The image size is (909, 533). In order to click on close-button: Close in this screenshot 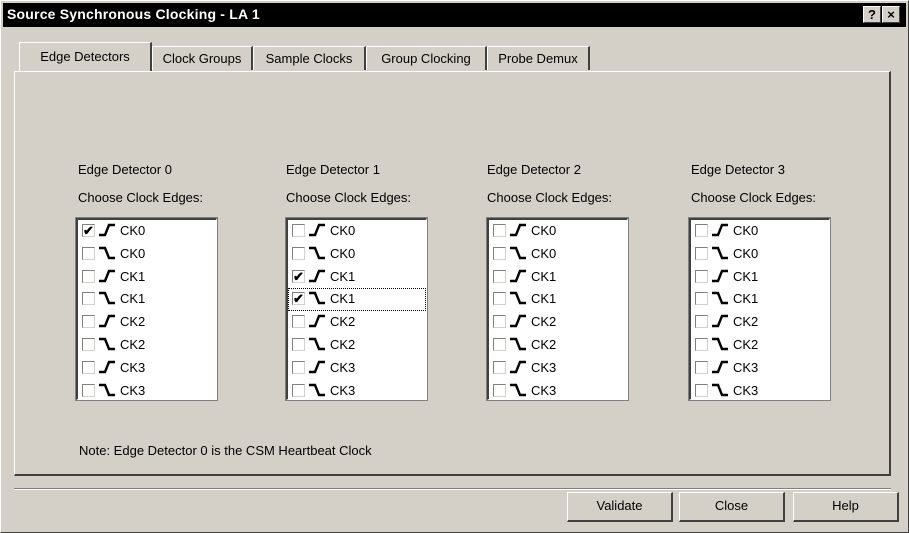, I will do `click(732, 507)`.